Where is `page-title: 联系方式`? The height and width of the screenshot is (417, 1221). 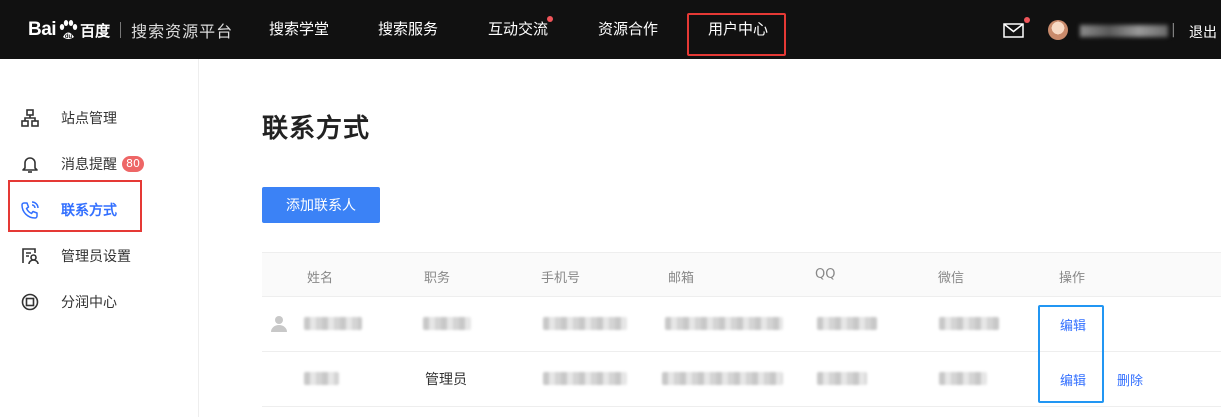 page-title: 联系方式 is located at coordinates (316, 129).